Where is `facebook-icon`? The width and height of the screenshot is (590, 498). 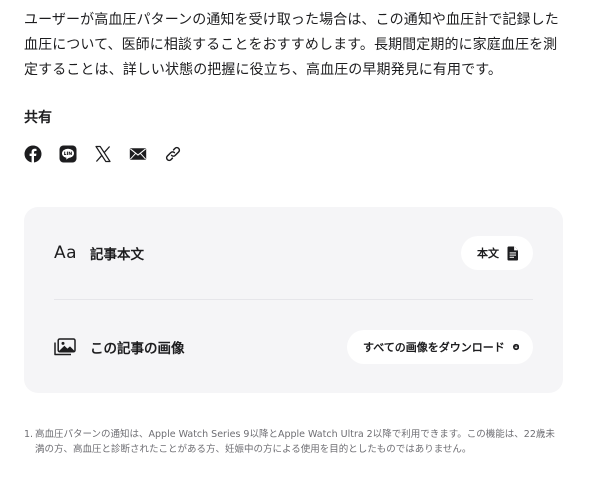
facebook-icon is located at coordinates (33, 154).